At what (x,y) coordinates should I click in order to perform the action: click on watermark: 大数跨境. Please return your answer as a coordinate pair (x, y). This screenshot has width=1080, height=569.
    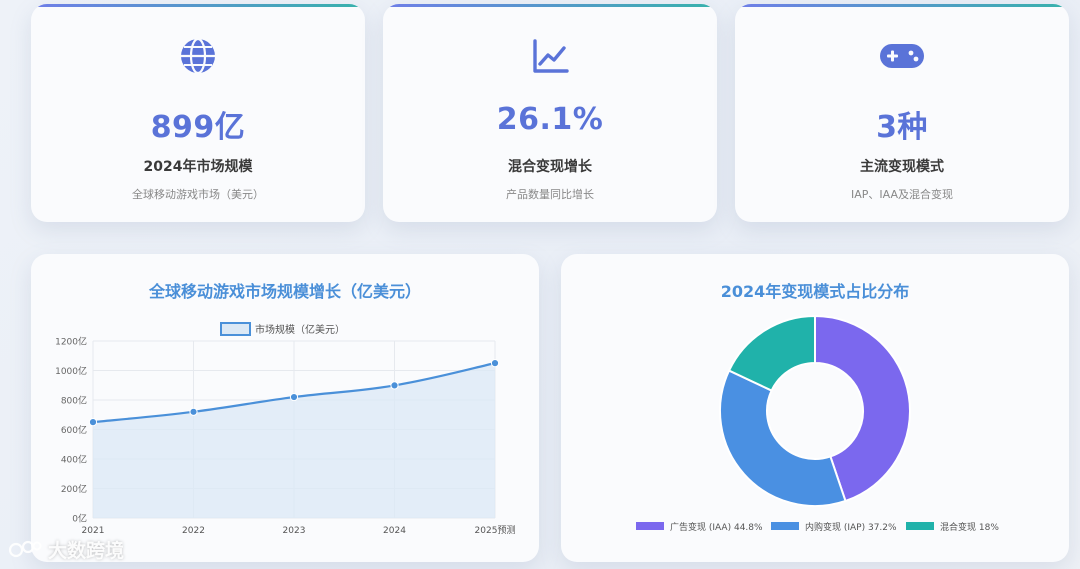
    Looking at the image, I should click on (66, 549).